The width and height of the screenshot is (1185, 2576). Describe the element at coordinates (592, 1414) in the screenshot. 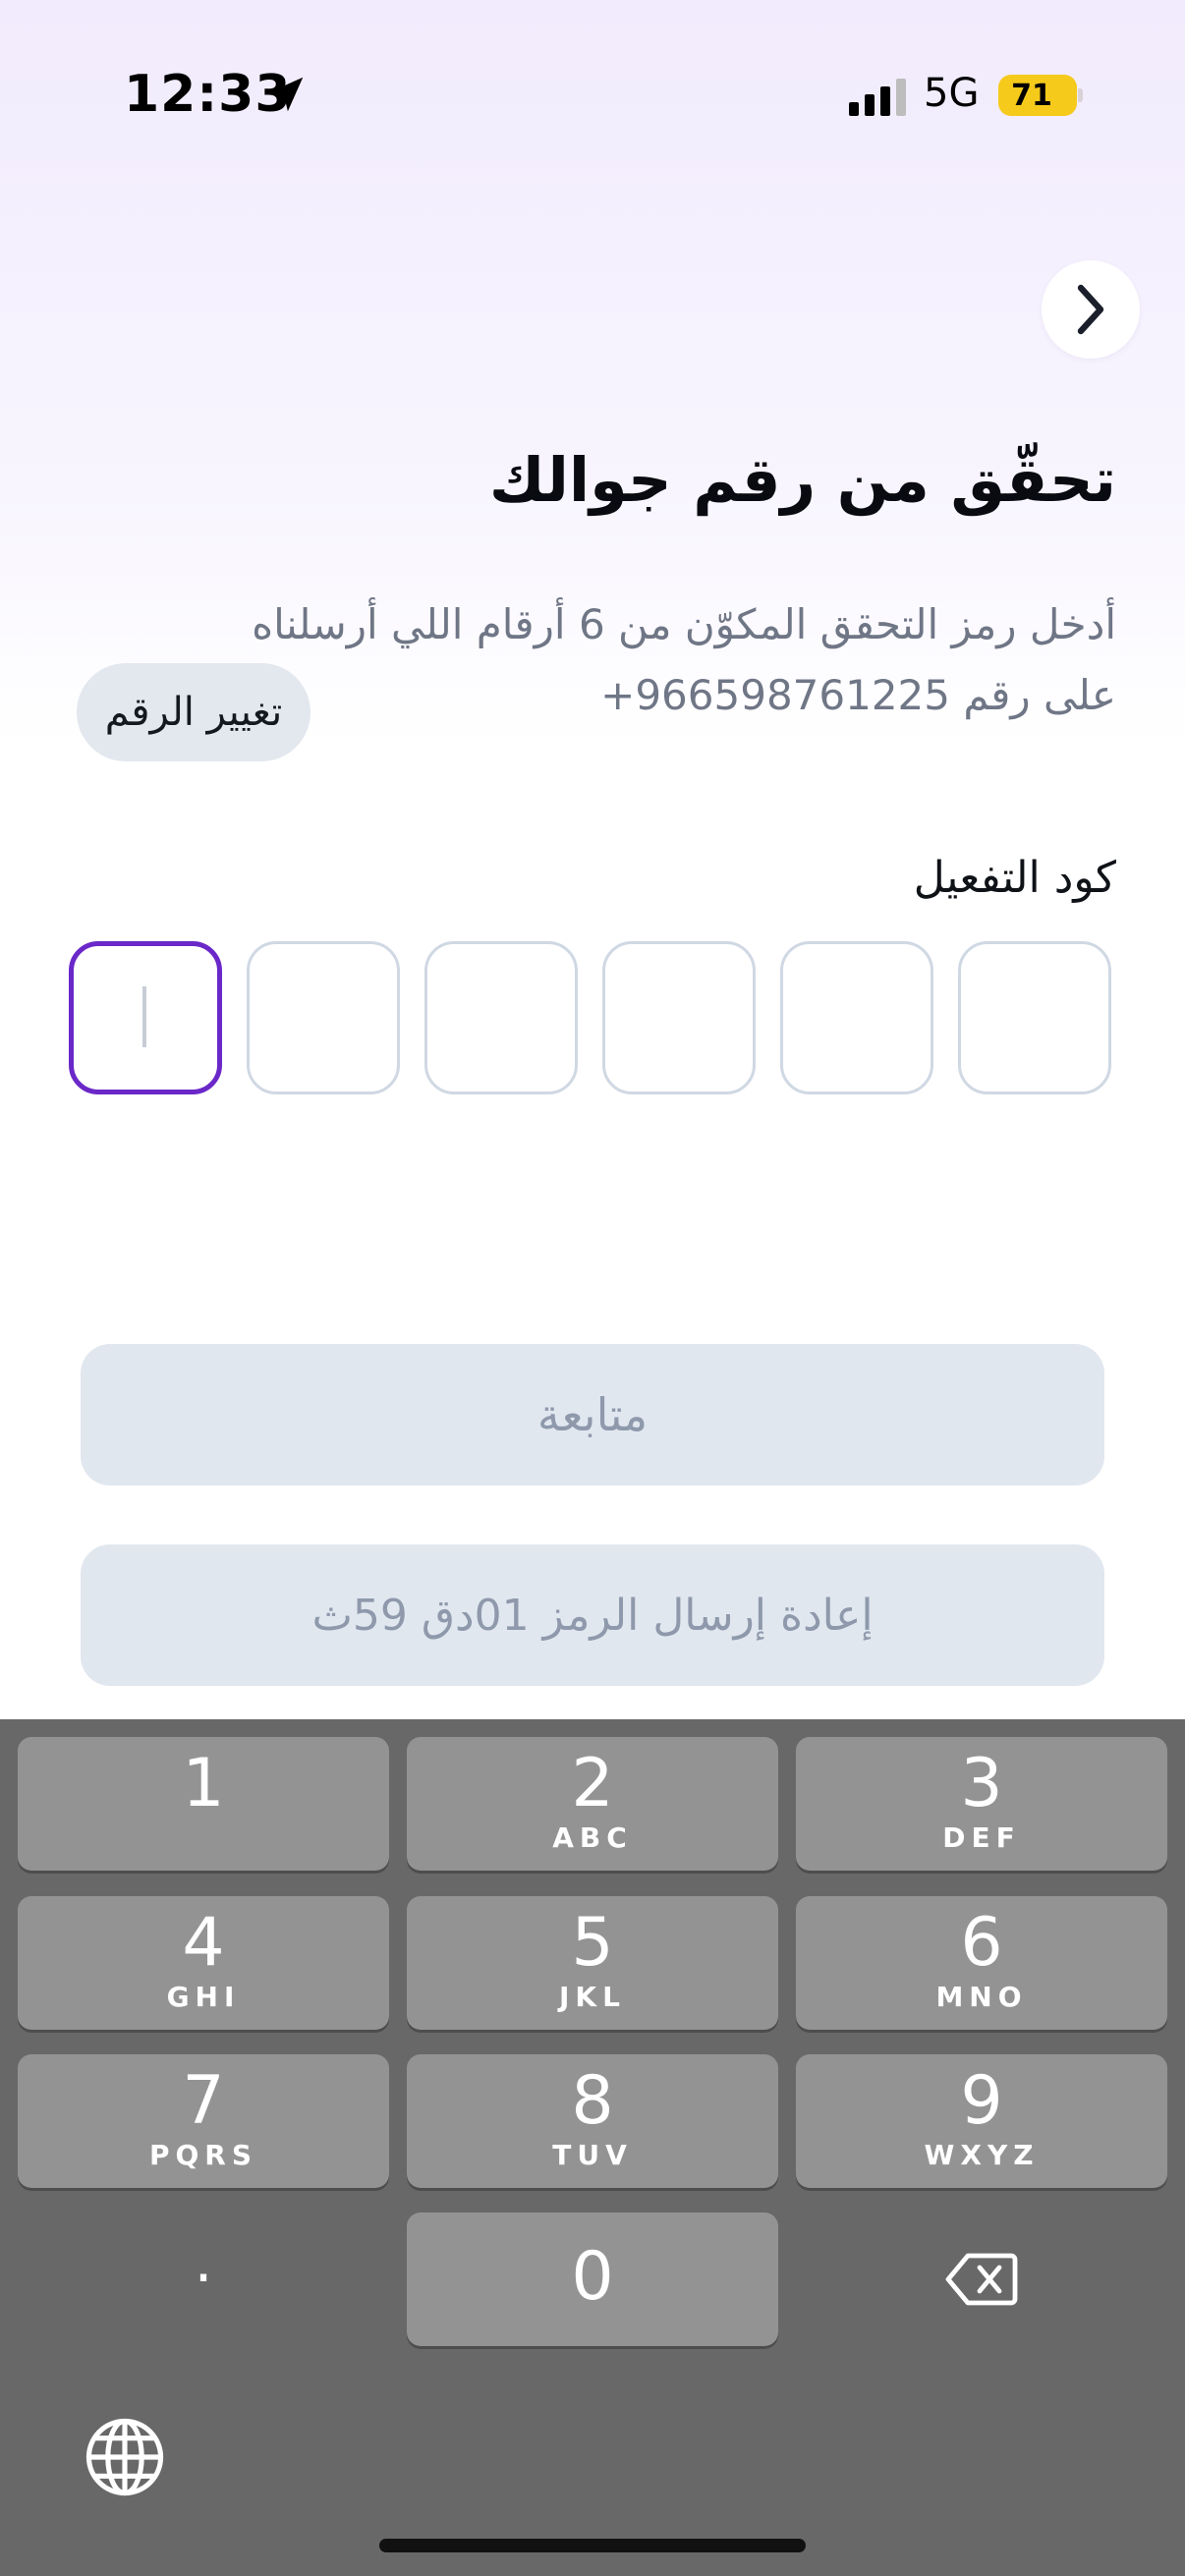

I see `continue-button: متابعة` at that location.